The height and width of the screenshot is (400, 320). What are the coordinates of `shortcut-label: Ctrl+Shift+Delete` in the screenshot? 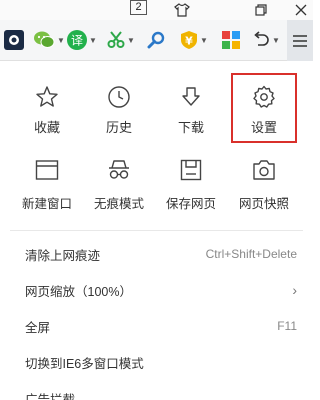 It's located at (251, 254).